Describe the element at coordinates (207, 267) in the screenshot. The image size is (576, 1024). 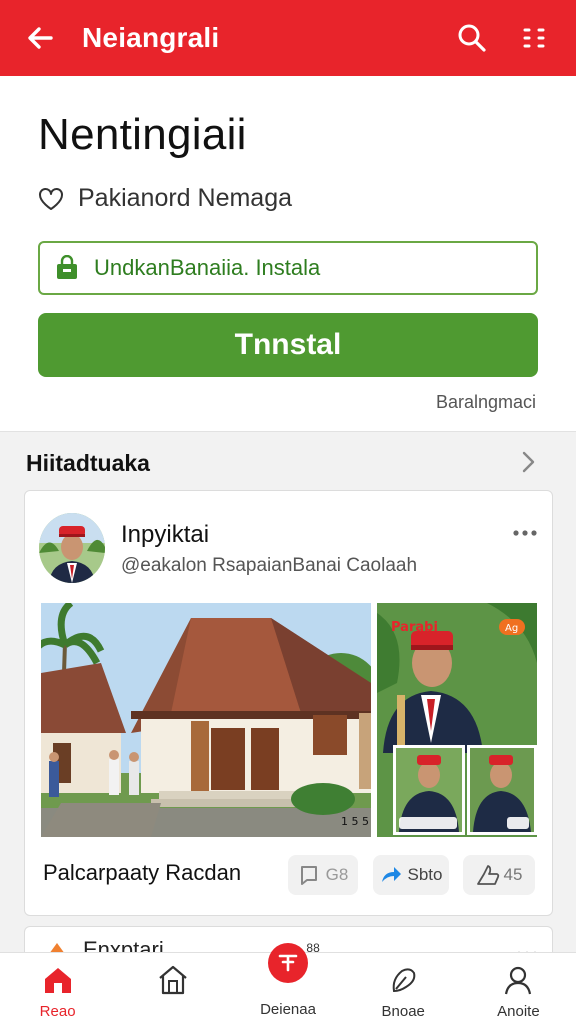
I see `notice-text: UndkanBanaiia. Instala` at that location.